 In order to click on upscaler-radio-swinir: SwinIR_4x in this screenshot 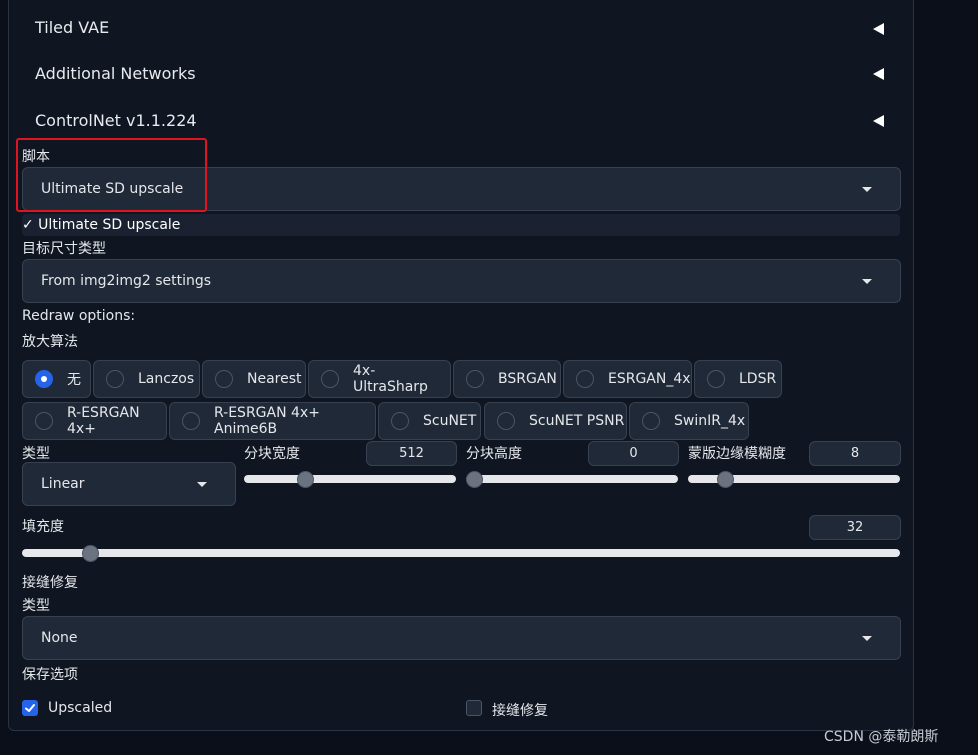, I will do `click(689, 421)`.